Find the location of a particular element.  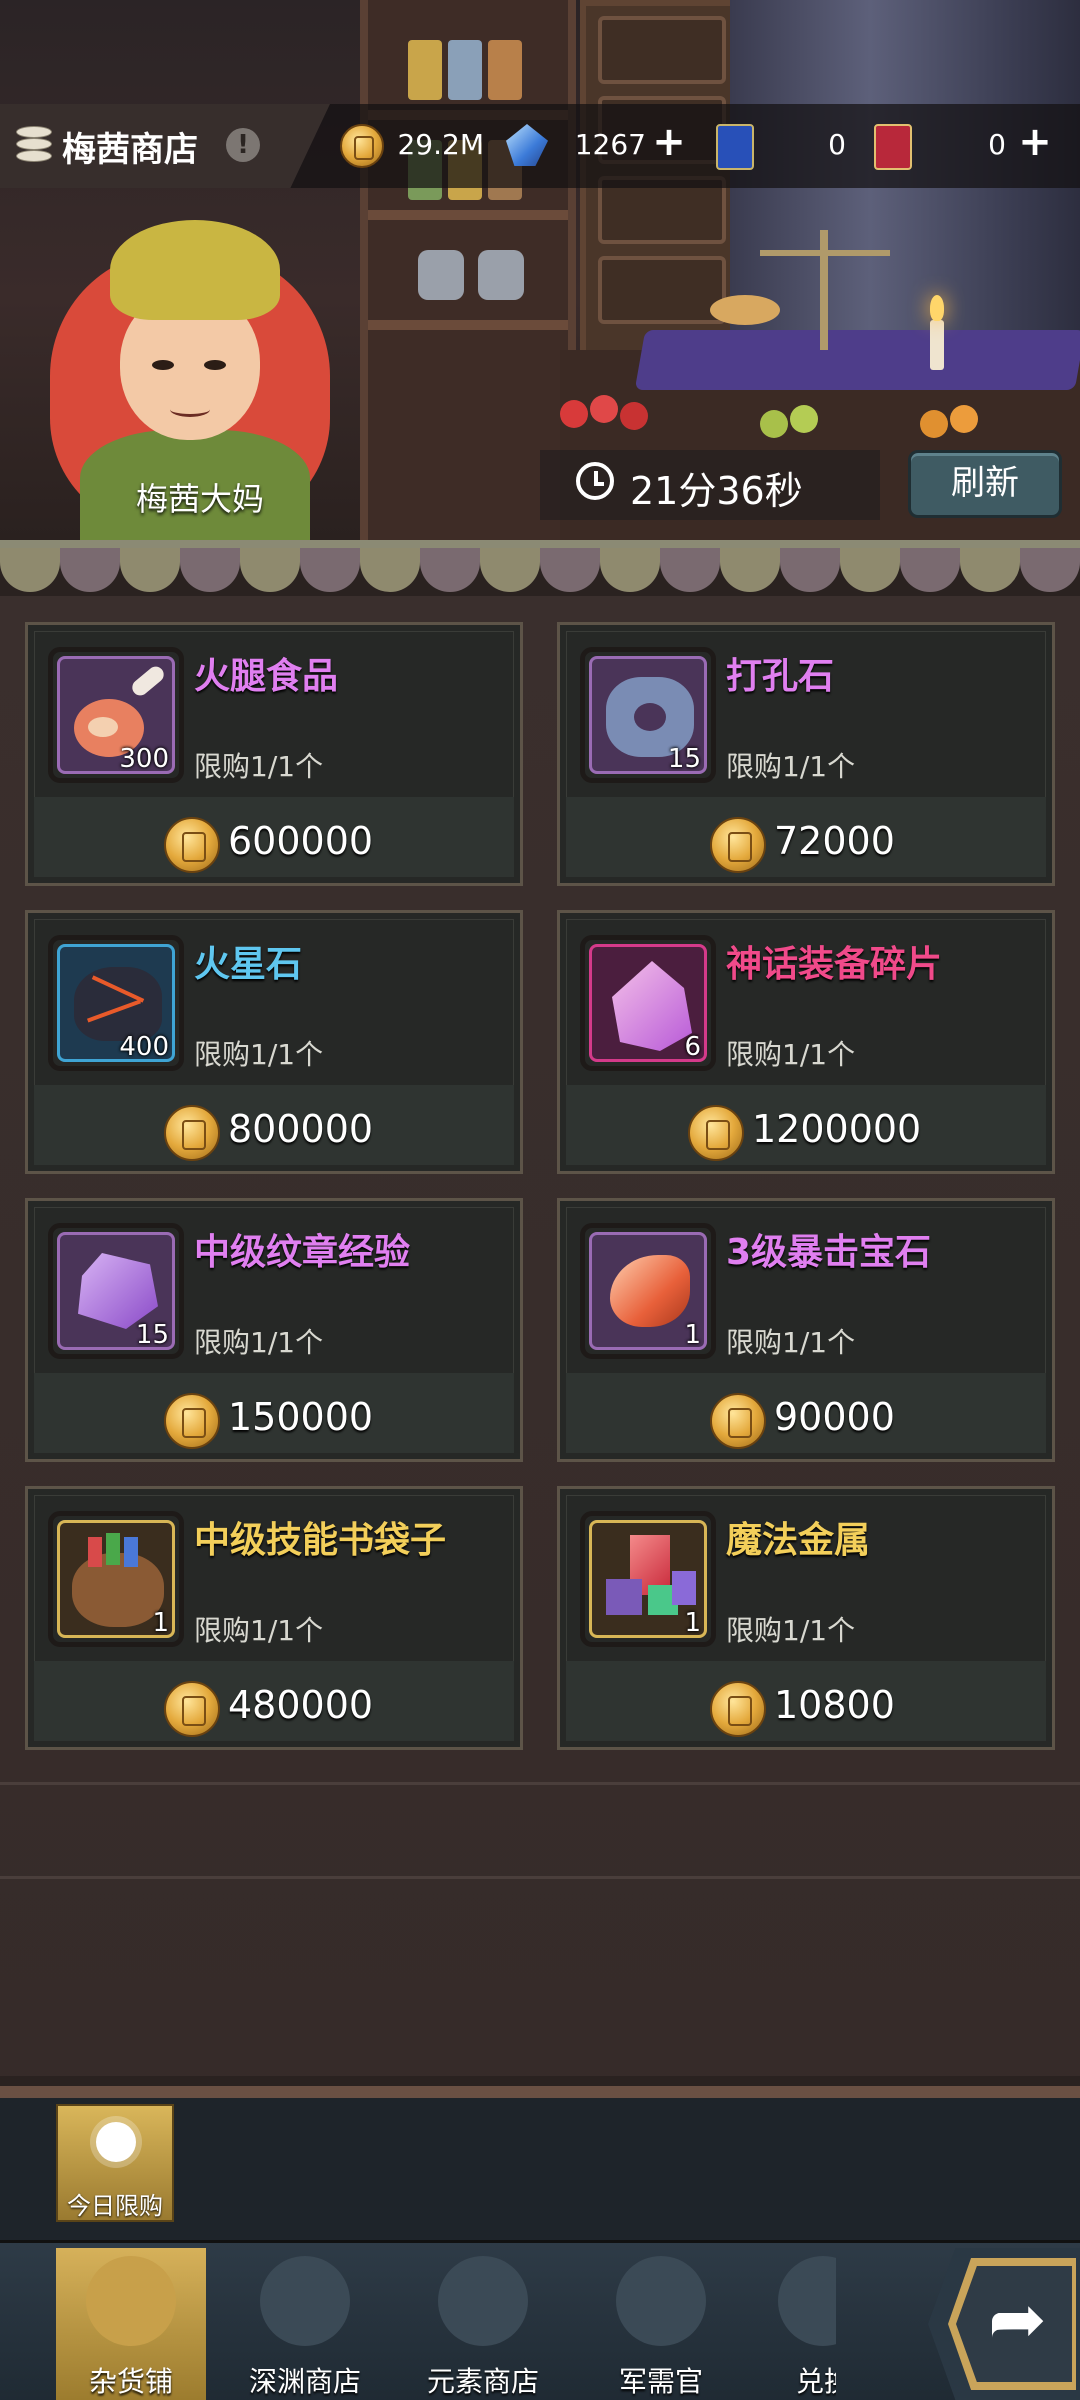

gold-amount: 29.2M is located at coordinates (440, 144).